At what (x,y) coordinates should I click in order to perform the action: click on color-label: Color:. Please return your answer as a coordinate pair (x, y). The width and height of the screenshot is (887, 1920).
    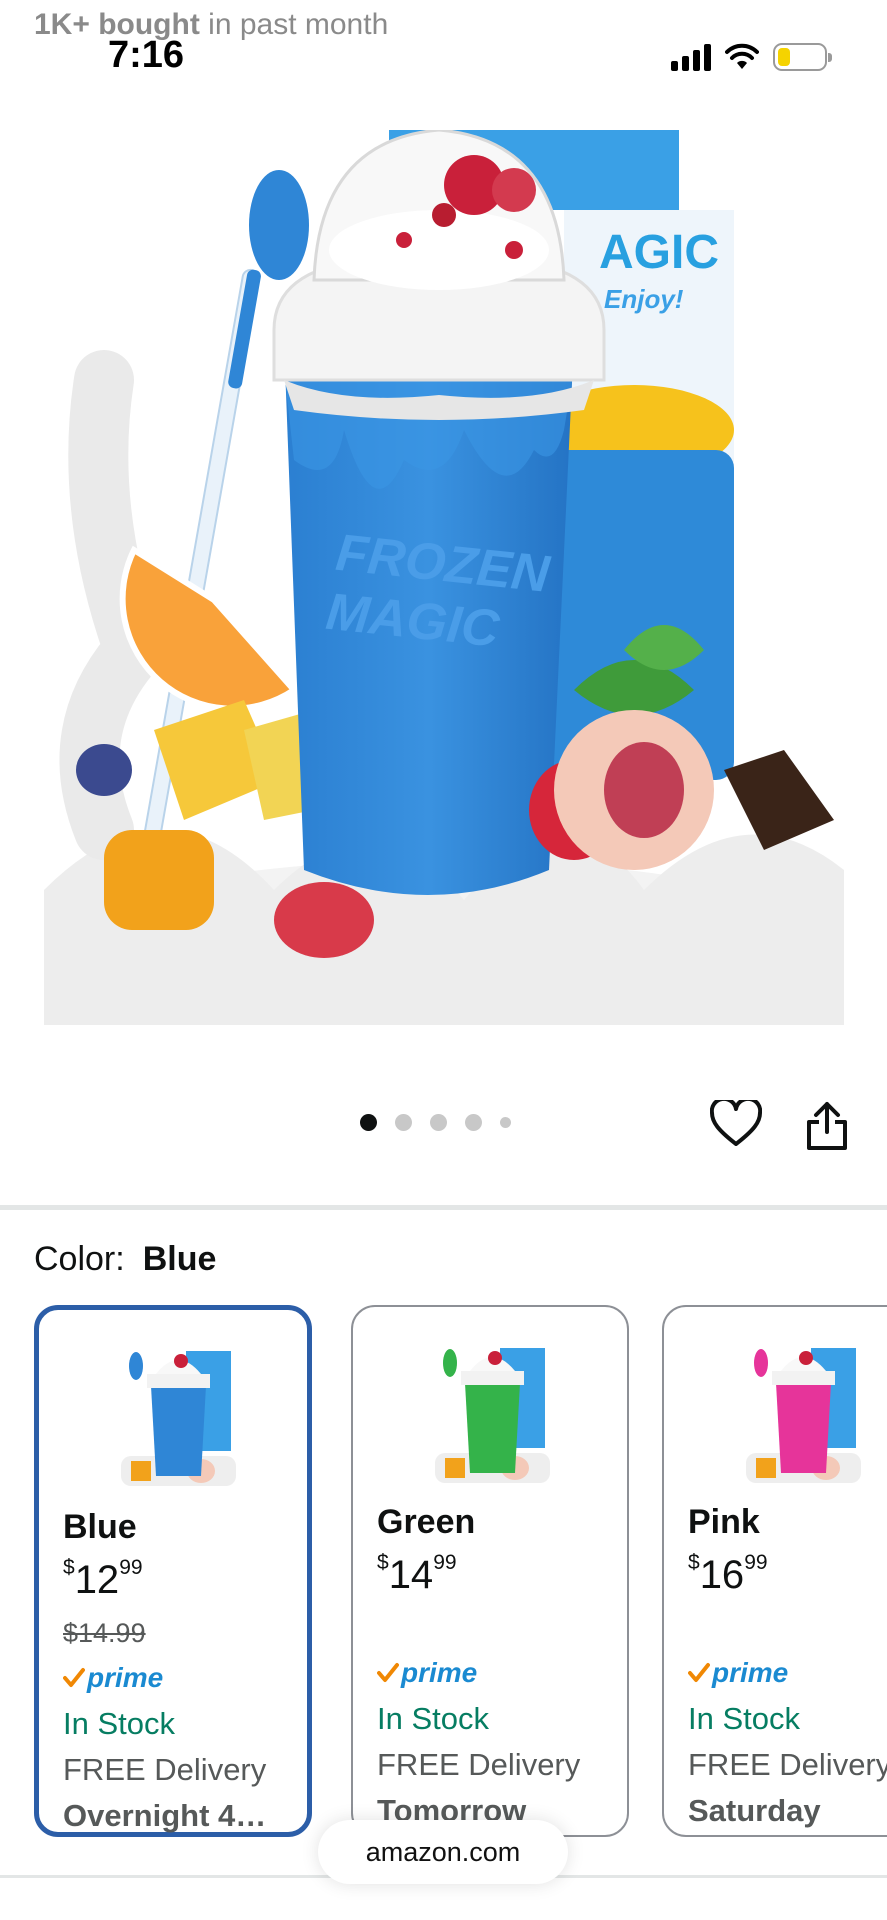
    Looking at the image, I should click on (79, 1259).